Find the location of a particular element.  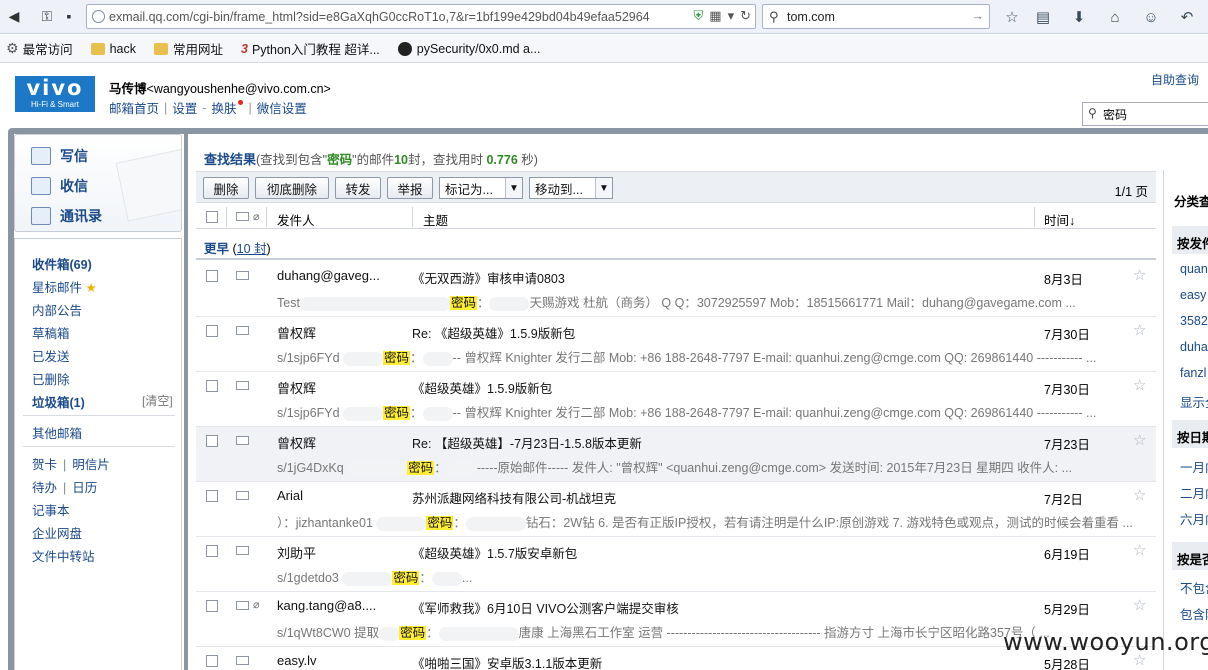

chat-icon: ☺ is located at coordinates (1151, 17).